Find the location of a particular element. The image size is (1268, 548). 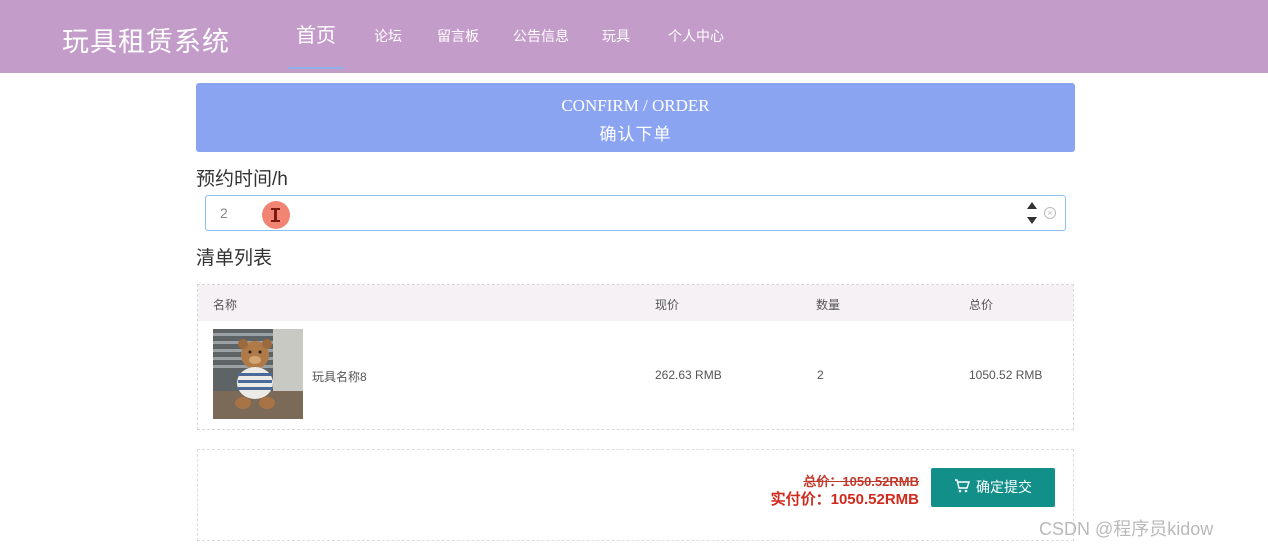

nav-item-toys: 玩具 is located at coordinates (616, 36).